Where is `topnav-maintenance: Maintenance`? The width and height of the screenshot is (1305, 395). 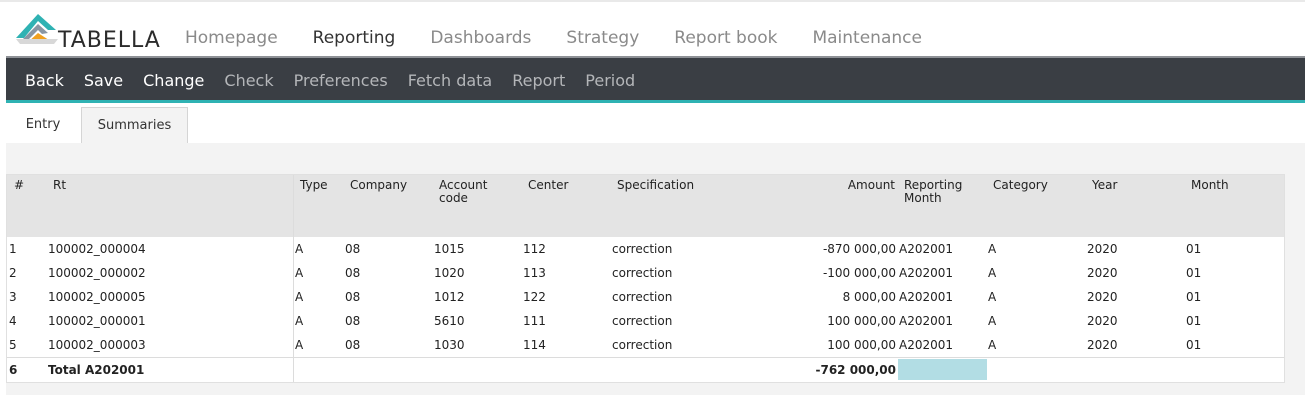
topnav-maintenance: Maintenance is located at coordinates (866, 38).